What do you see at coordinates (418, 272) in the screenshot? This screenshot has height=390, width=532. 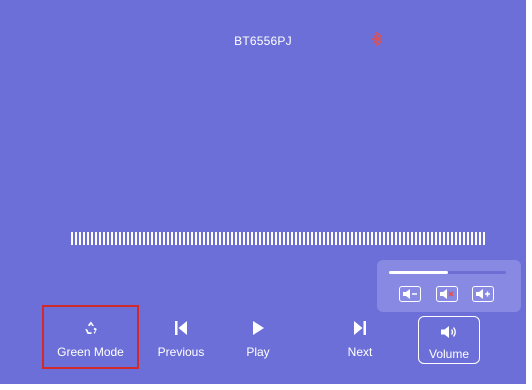 I see `volume-level` at bounding box center [418, 272].